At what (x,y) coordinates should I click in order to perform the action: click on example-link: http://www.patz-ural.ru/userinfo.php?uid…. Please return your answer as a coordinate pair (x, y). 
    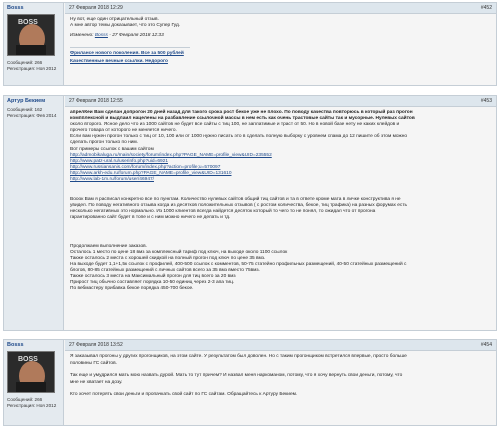
    Looking at the image, I should click on (119, 161).